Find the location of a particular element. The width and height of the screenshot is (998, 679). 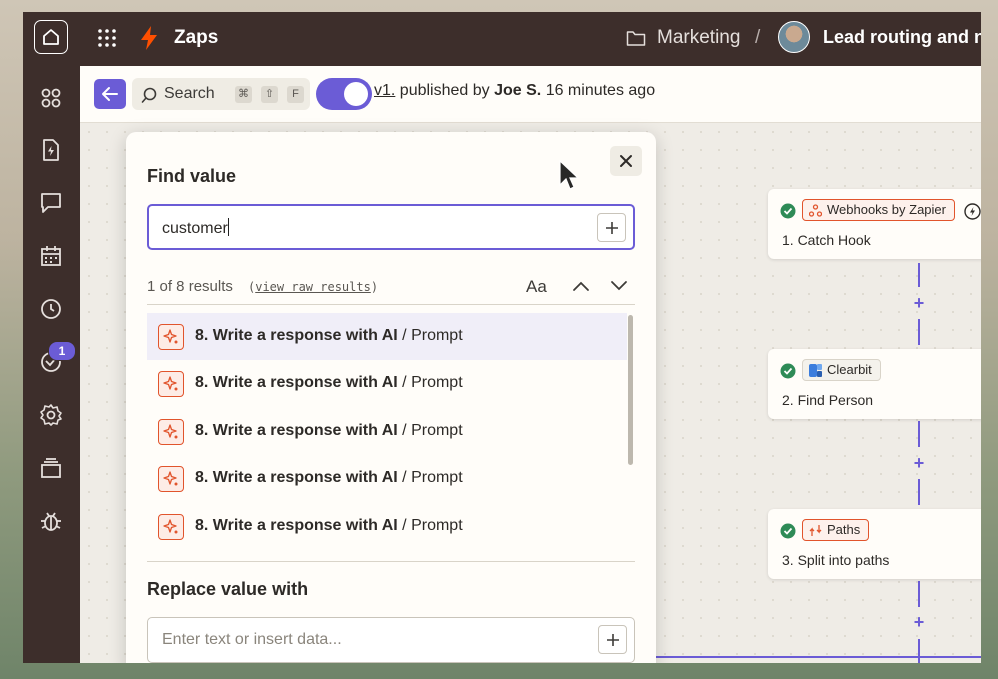

version-link: v1. is located at coordinates (384, 90).